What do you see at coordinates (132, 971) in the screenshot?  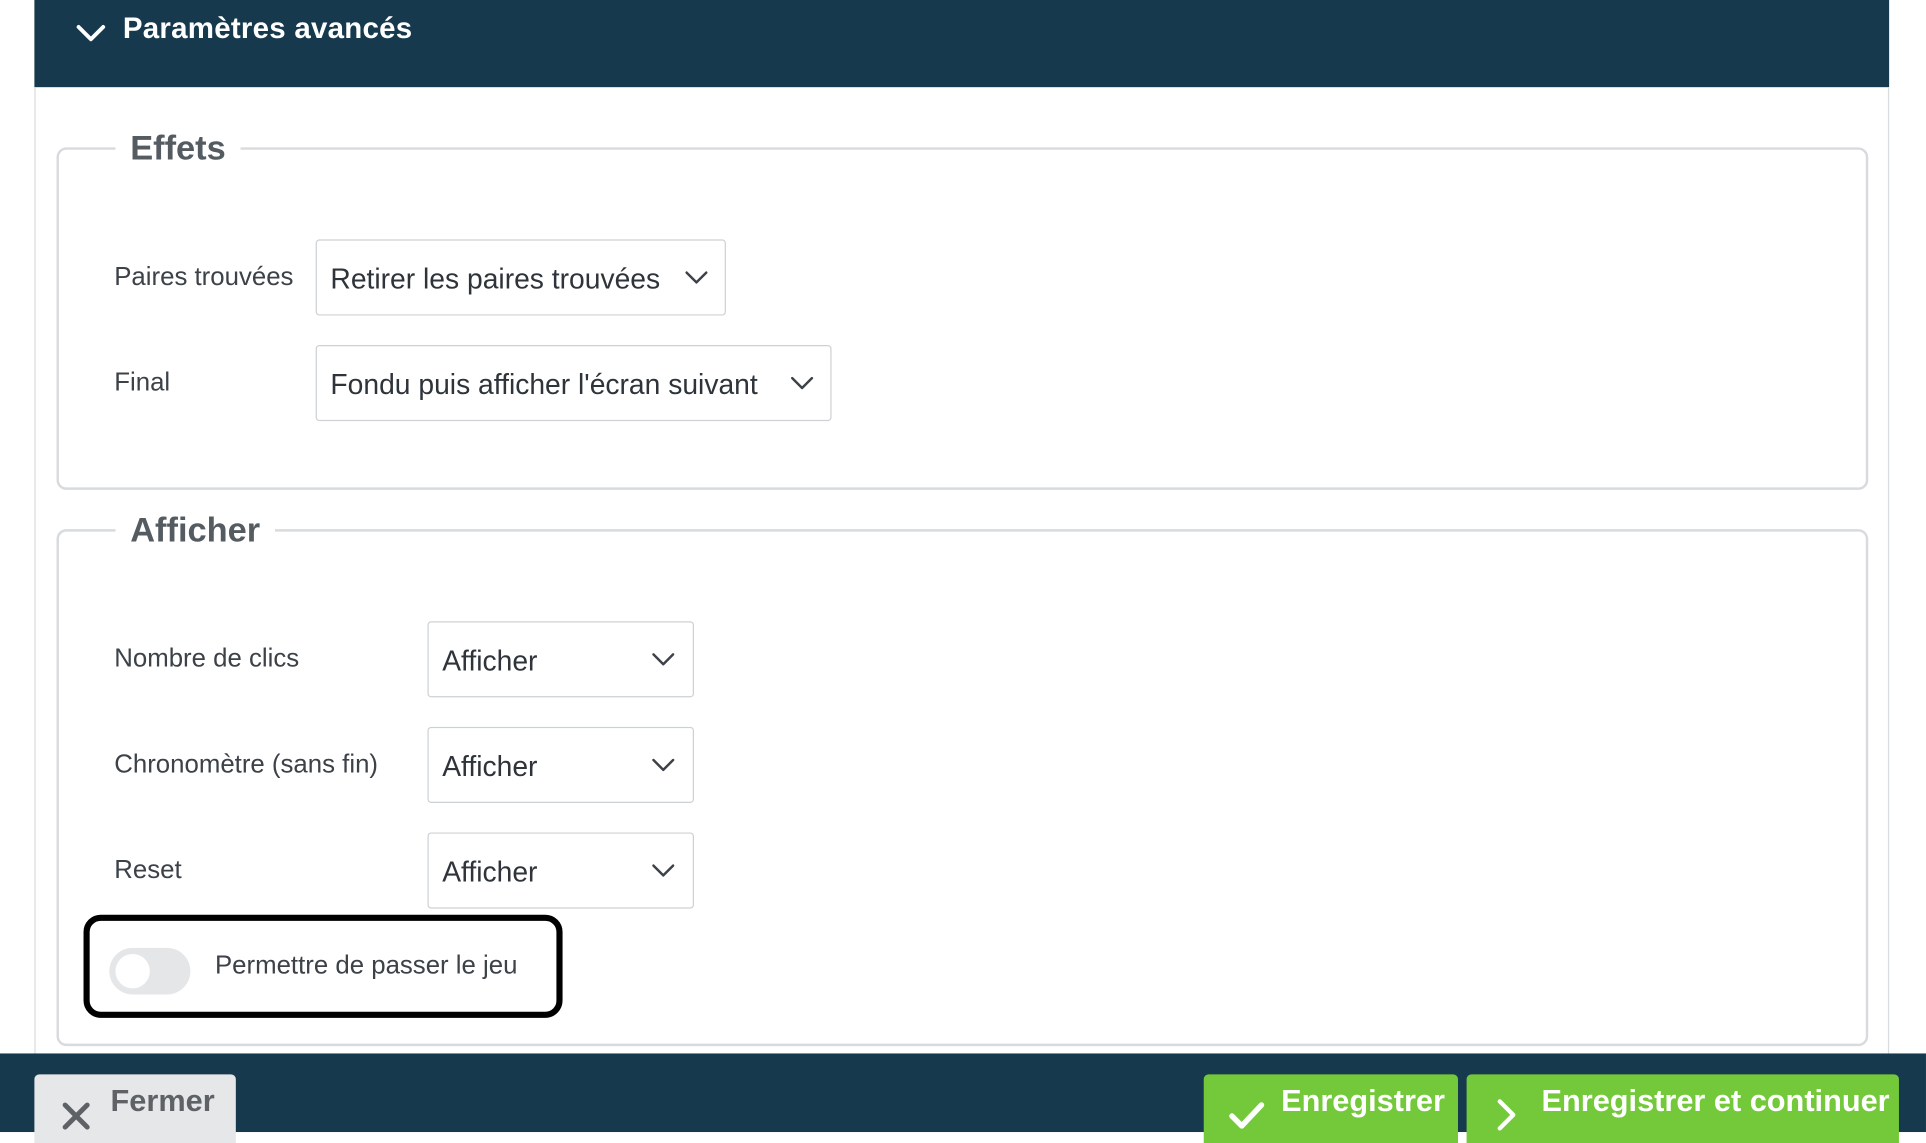 I see `toggle-knob` at bounding box center [132, 971].